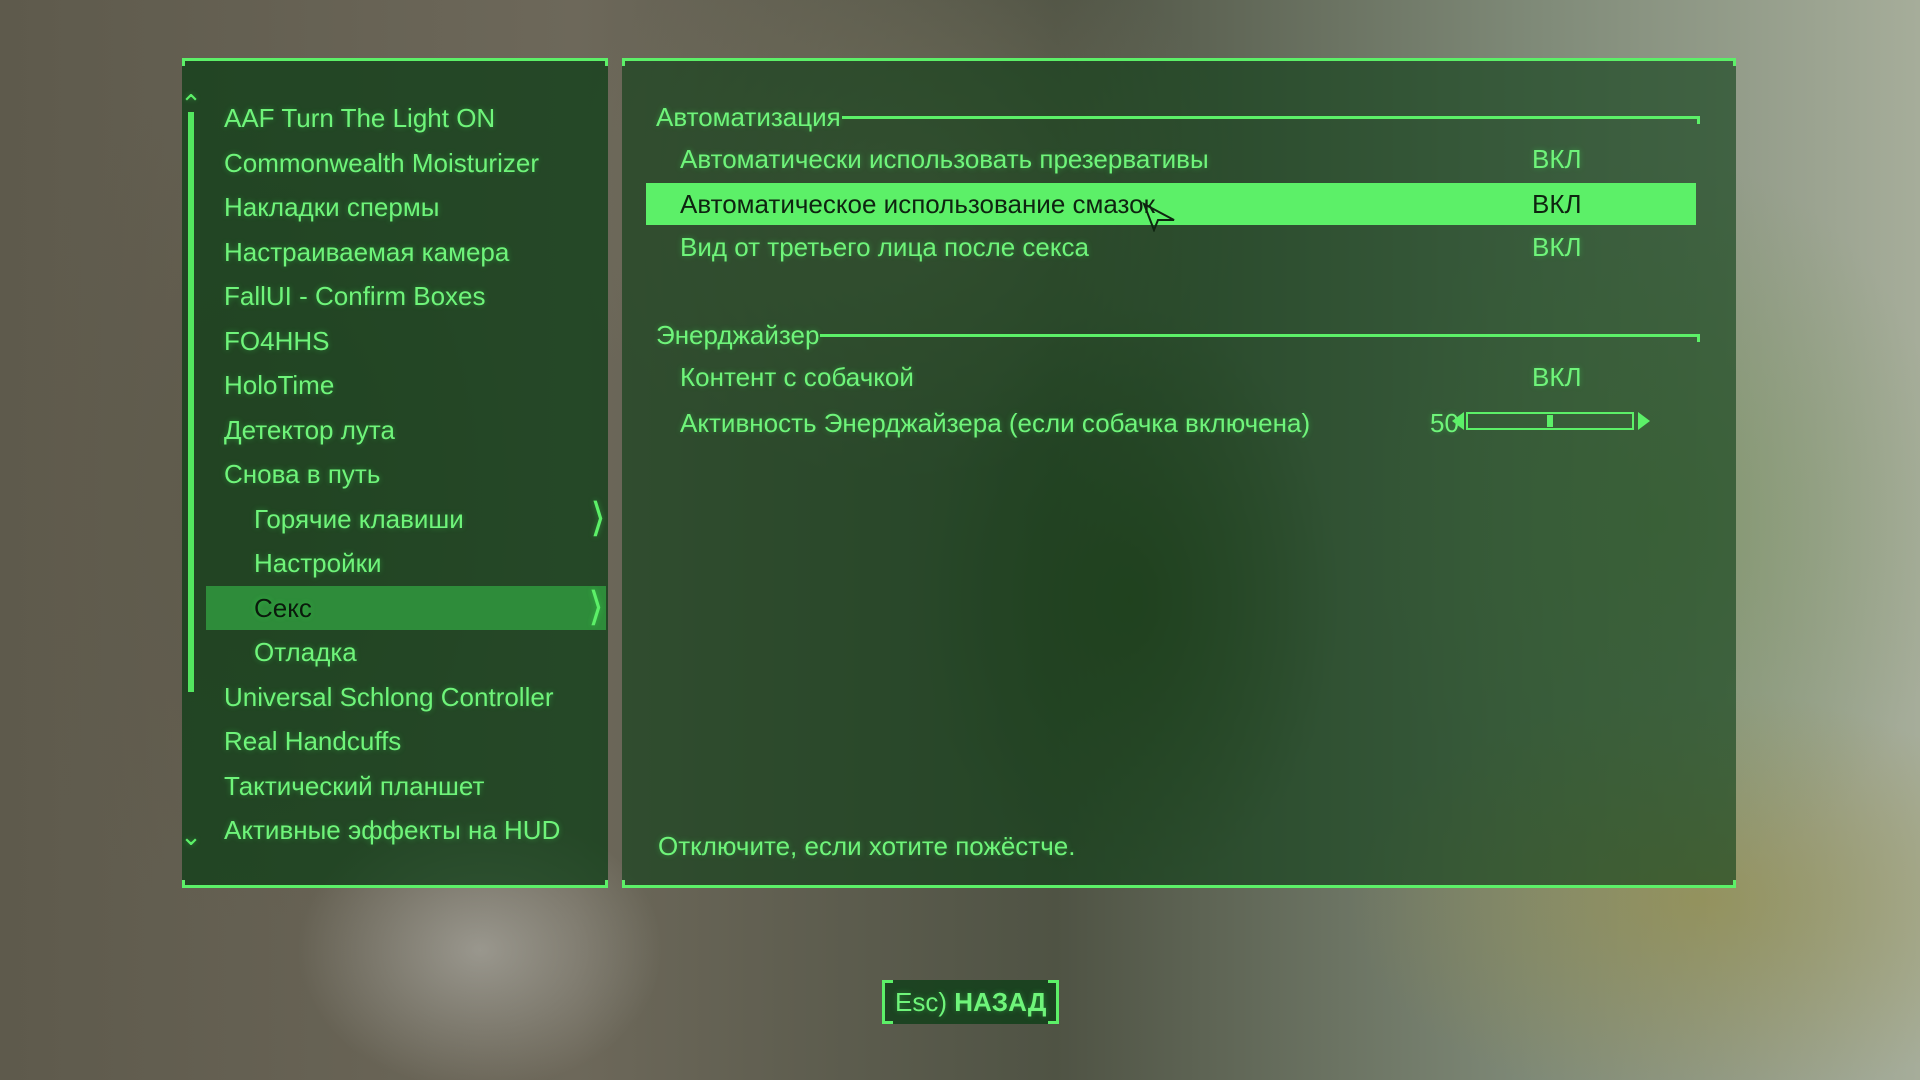 Image resolution: width=1920 pixels, height=1080 pixels. I want to click on mod-item-label: Commonwealth Moisturizer, so click(381, 162).